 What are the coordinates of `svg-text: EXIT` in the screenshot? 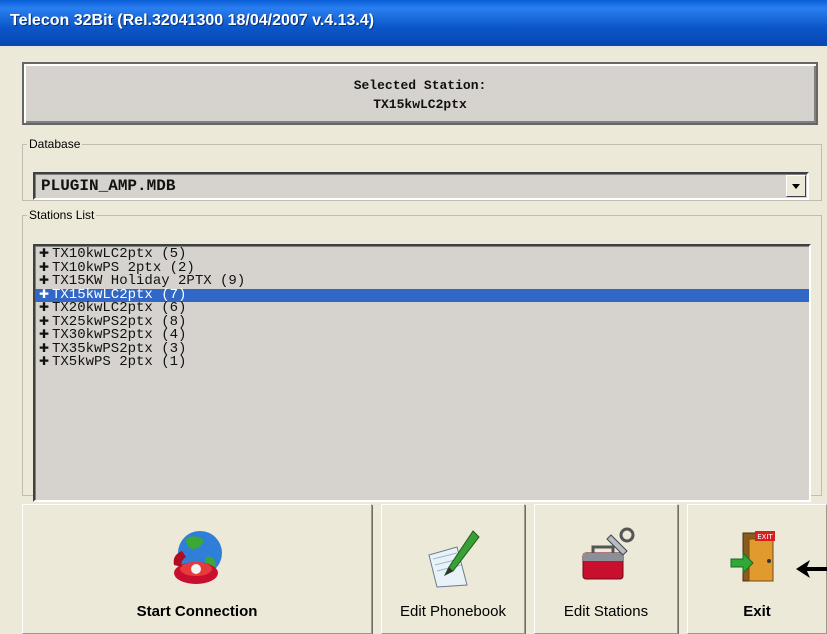 It's located at (765, 537).